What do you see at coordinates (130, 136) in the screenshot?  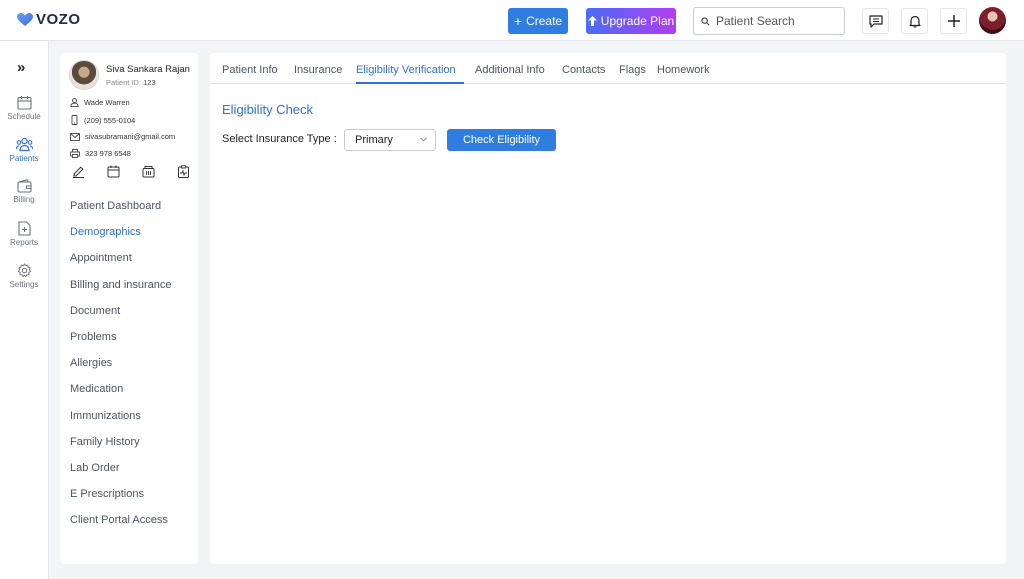 I see `patient-email: sivasubramani@gmail.com` at bounding box center [130, 136].